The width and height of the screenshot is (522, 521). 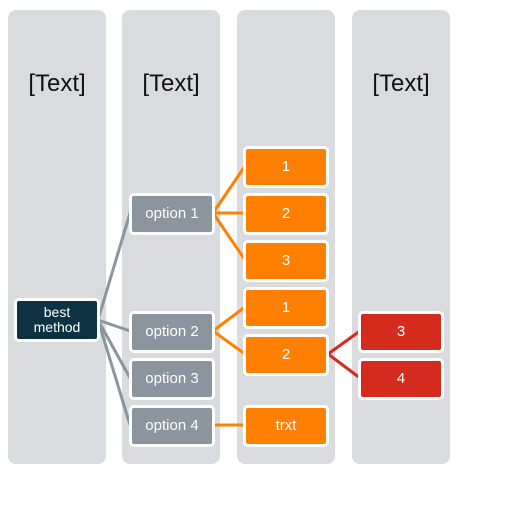 I want to click on root-node-label: best method, so click(x=57, y=319).